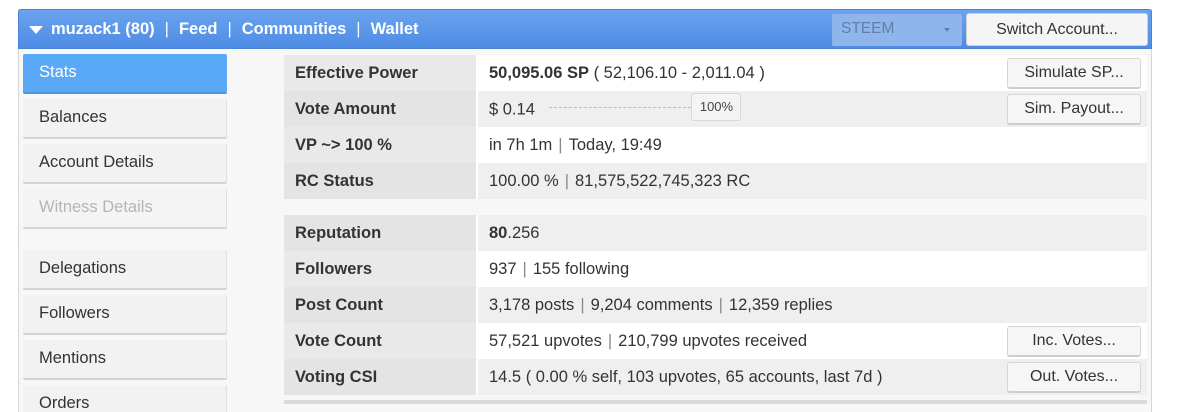 The image size is (1182, 412). I want to click on sidebar-item-witness-details: Witness Details, so click(125, 209).